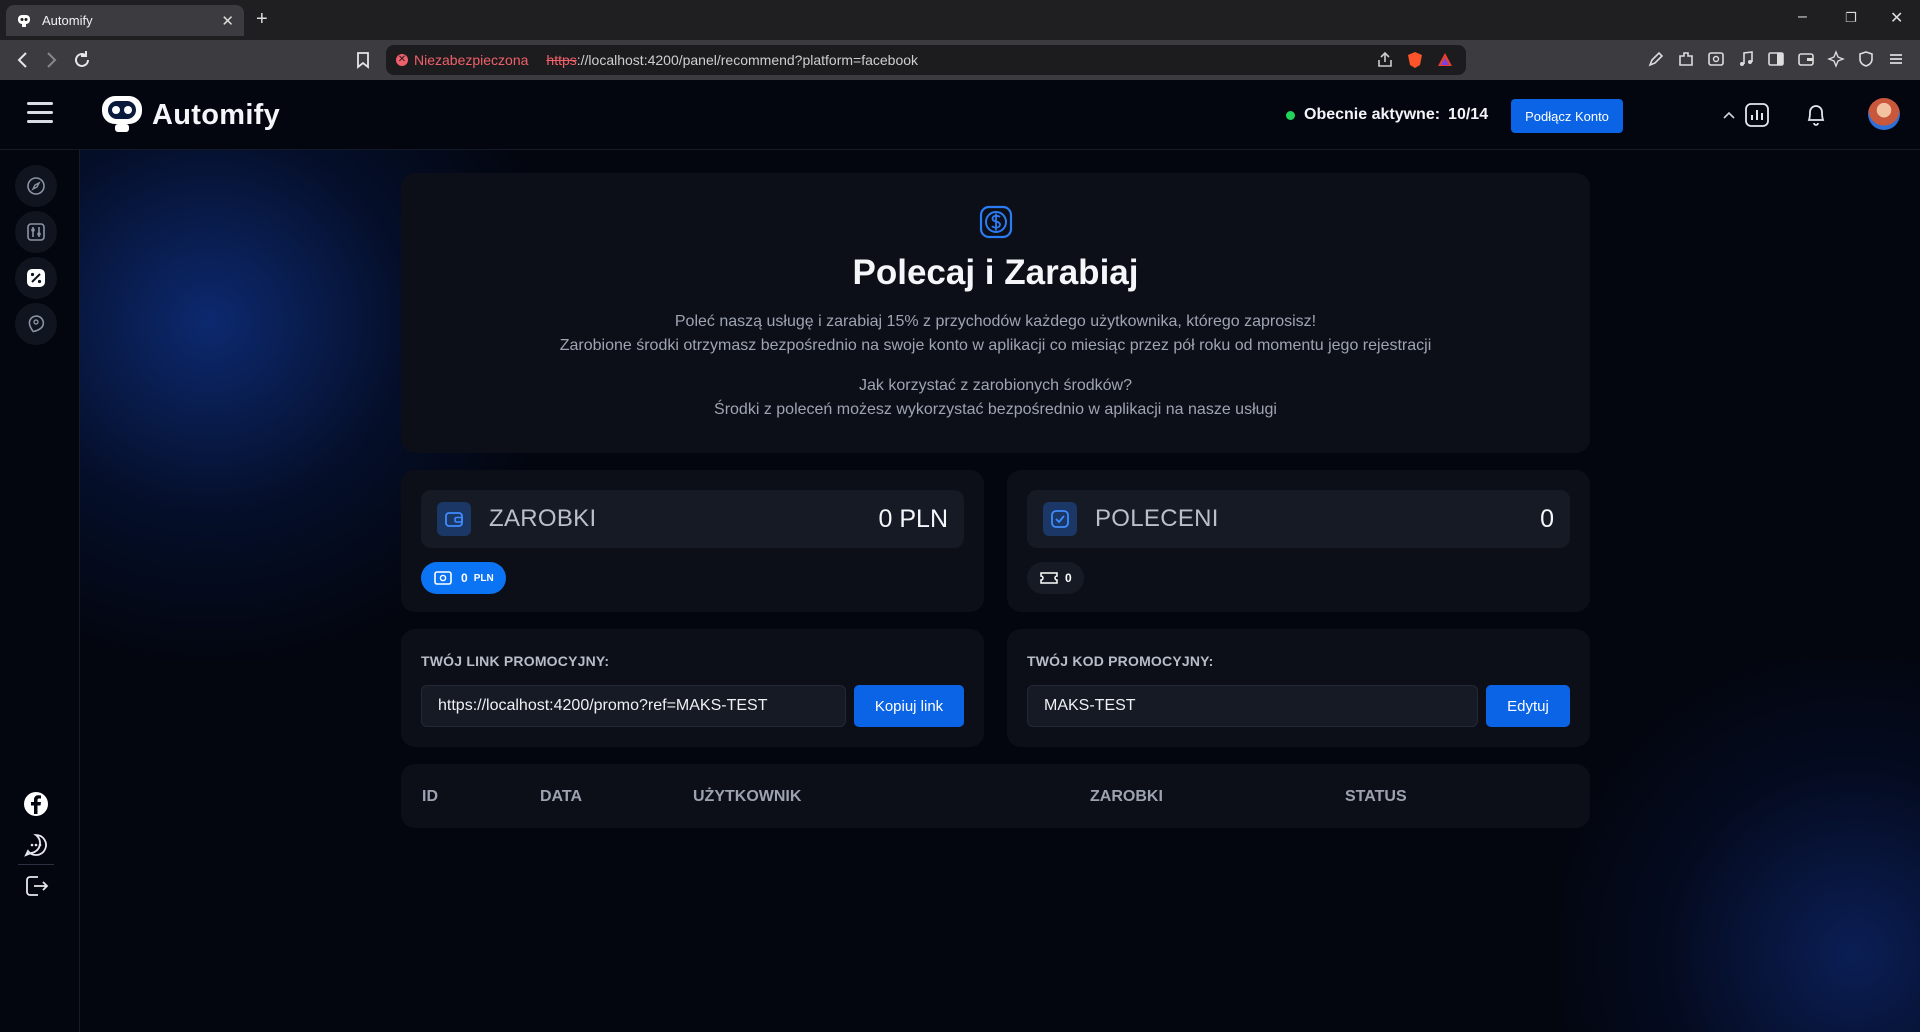  What do you see at coordinates (1802, 17) in the screenshot?
I see `window-minimize-button: –` at bounding box center [1802, 17].